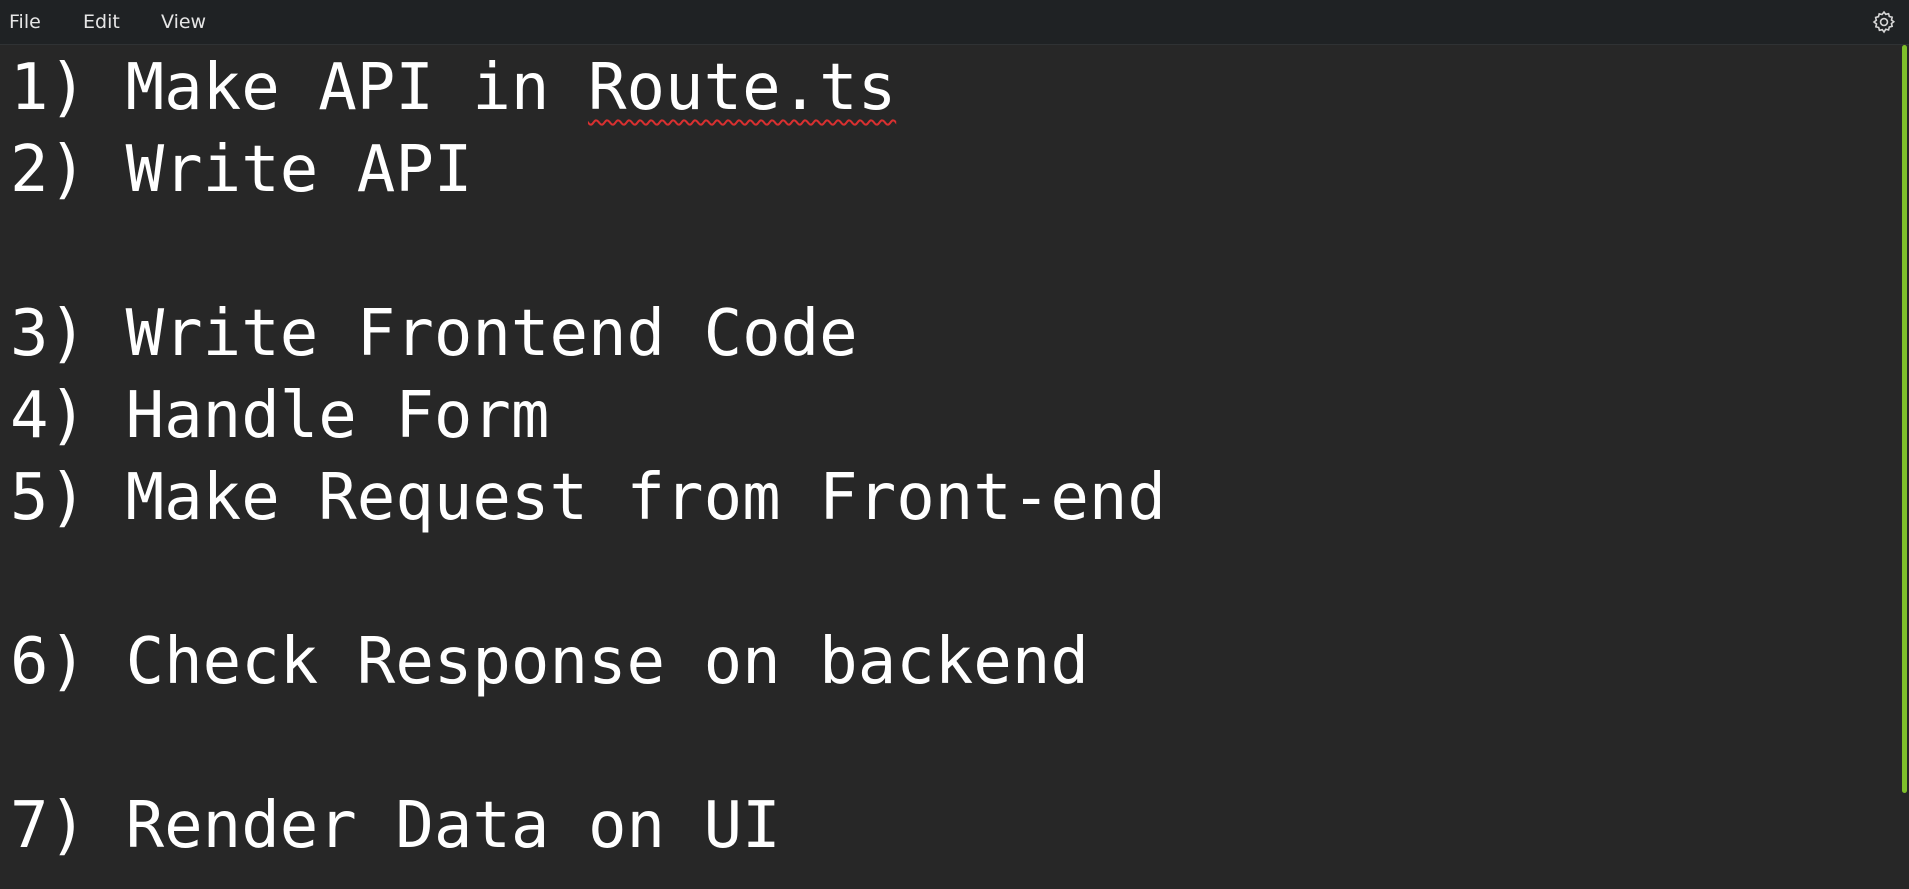 The image size is (1909, 889). What do you see at coordinates (241, 170) in the screenshot?
I see `editor-line-2: 2) Write API` at bounding box center [241, 170].